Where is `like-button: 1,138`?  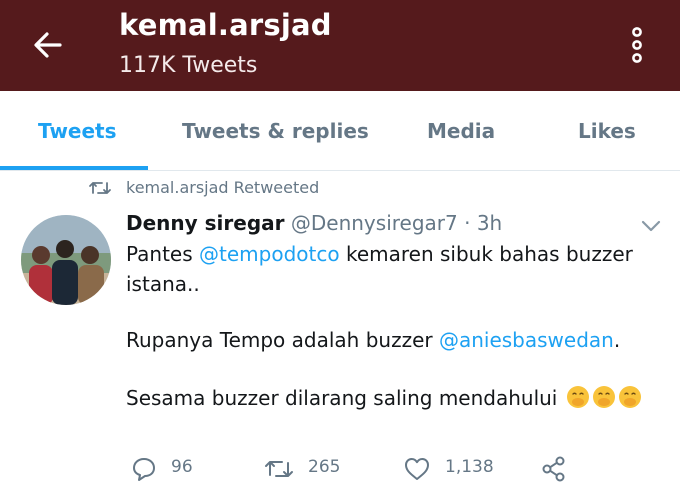 like-button: 1,138 is located at coordinates (453, 469).